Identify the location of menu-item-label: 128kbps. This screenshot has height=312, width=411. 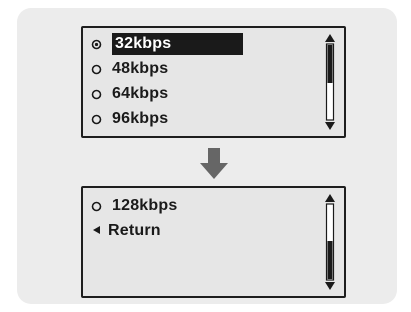
(145, 205).